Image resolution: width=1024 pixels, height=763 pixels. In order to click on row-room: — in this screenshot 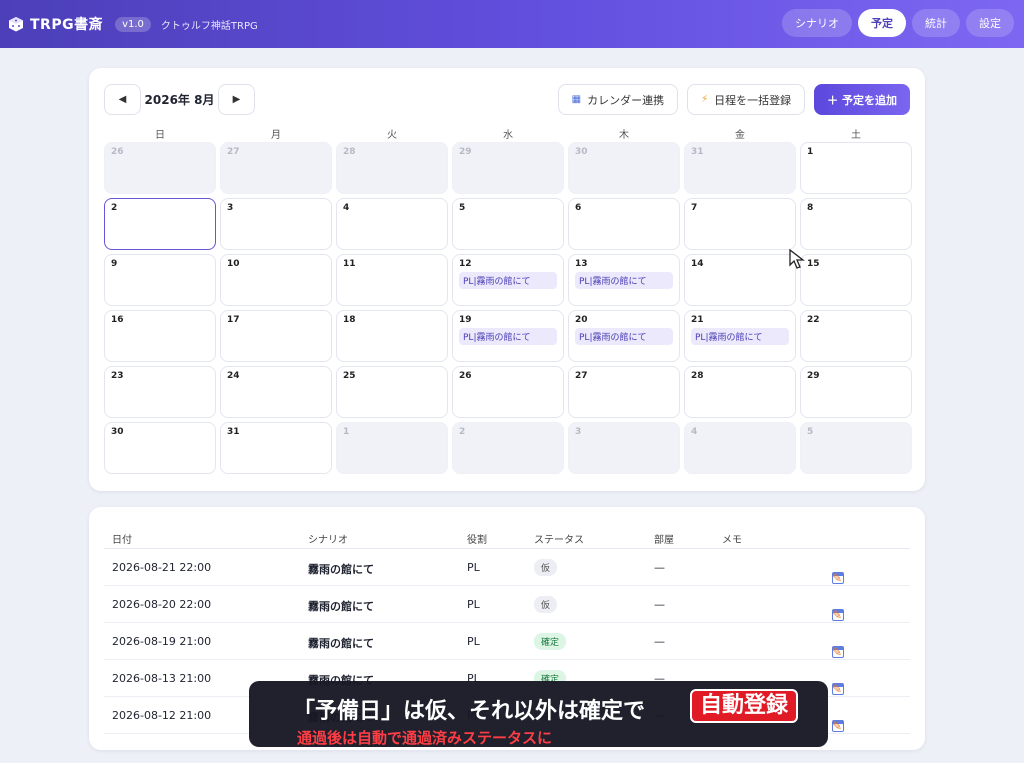, I will do `click(659, 604)`.